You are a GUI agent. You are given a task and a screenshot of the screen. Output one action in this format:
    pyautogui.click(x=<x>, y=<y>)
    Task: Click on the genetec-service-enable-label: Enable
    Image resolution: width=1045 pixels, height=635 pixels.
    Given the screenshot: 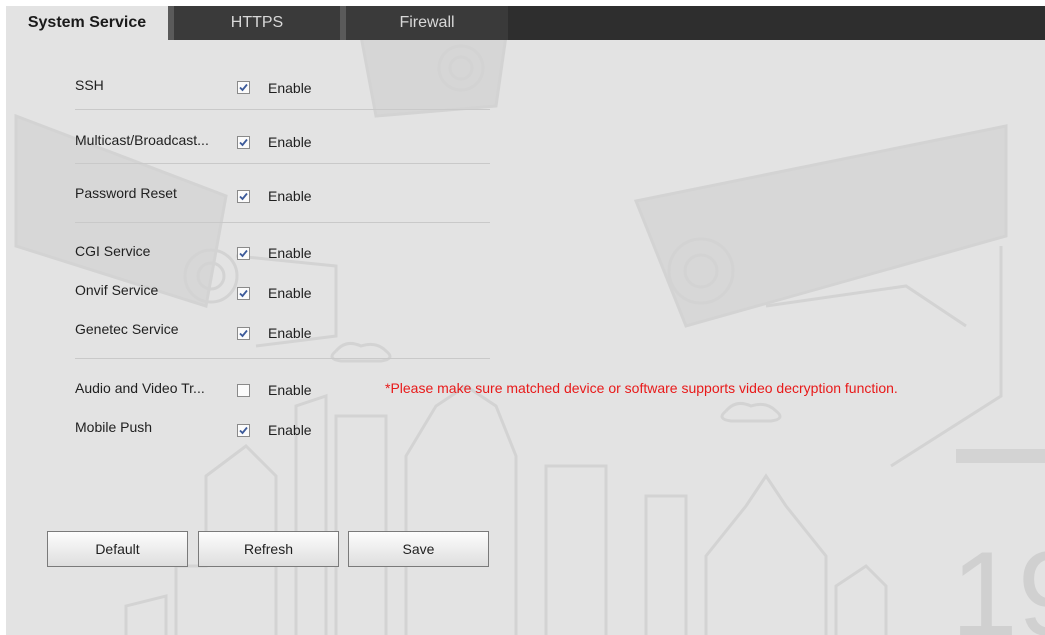 What is the action you would take?
    pyautogui.click(x=290, y=333)
    